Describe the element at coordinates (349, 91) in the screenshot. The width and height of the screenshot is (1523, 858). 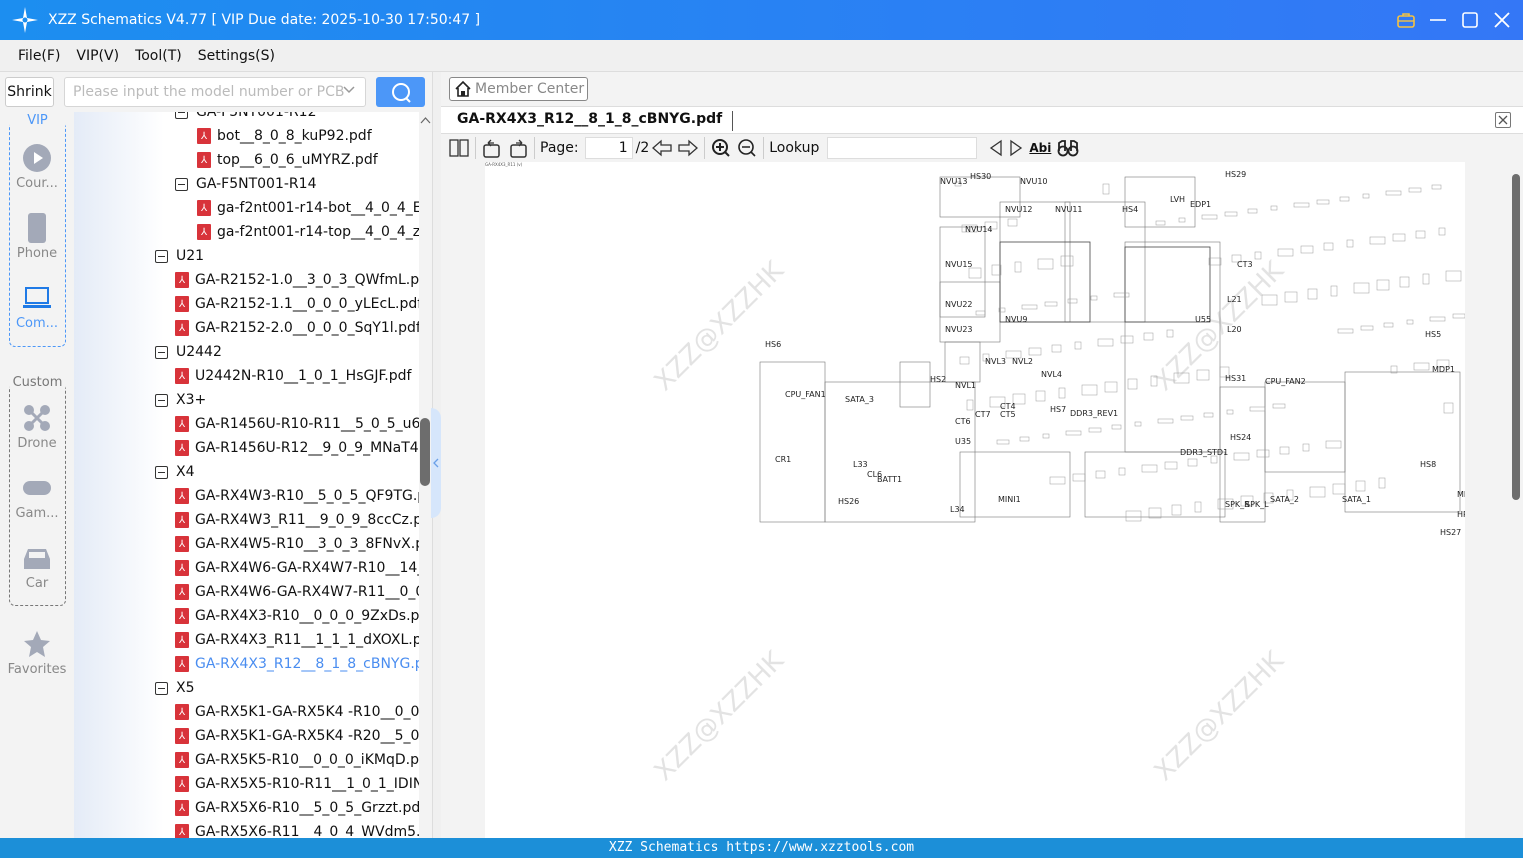
I see `chevron-down-icon` at that location.